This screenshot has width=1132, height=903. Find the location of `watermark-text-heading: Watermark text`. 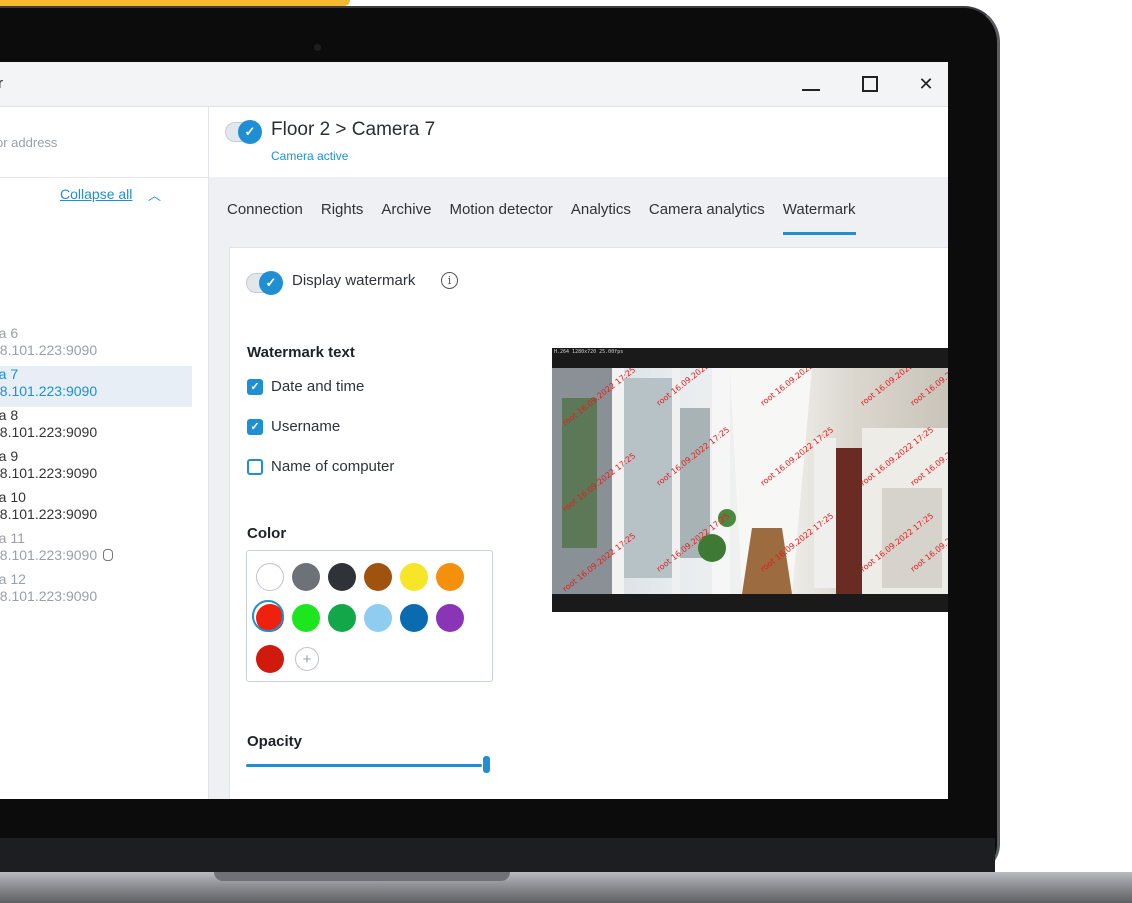

watermark-text-heading: Watermark text is located at coordinates (301, 352).